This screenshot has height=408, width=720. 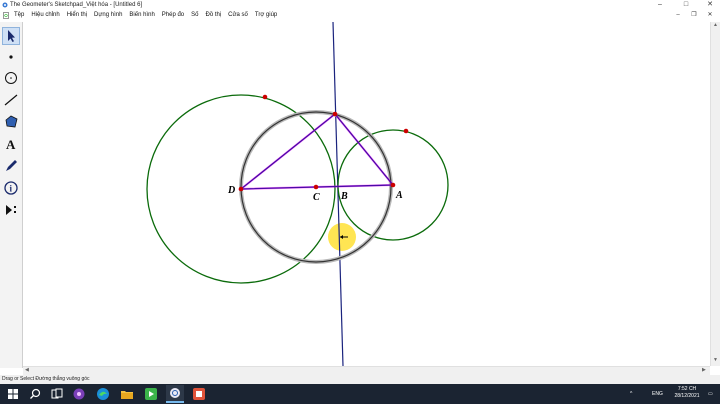 I want to click on app-icon, so click(x=199, y=394).